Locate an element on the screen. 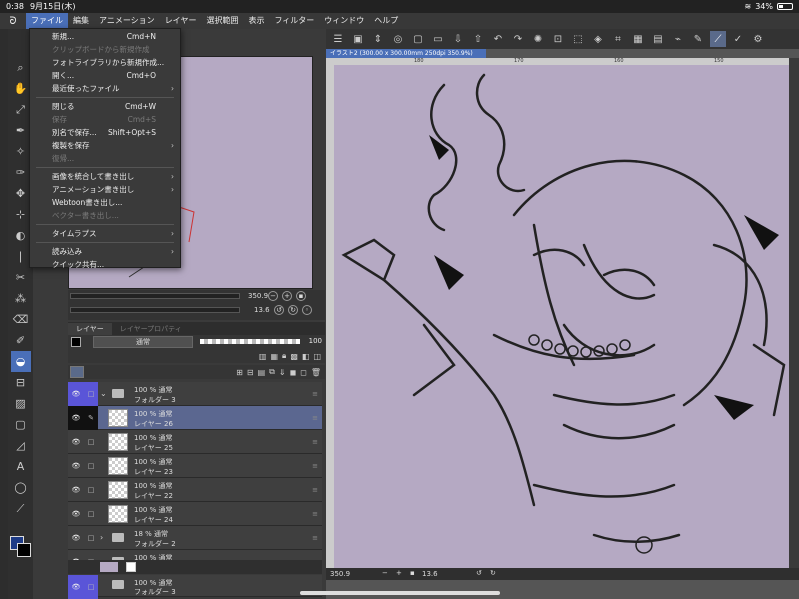 The height and width of the screenshot is (599, 799). menu-filter: フィルター is located at coordinates (294, 21).